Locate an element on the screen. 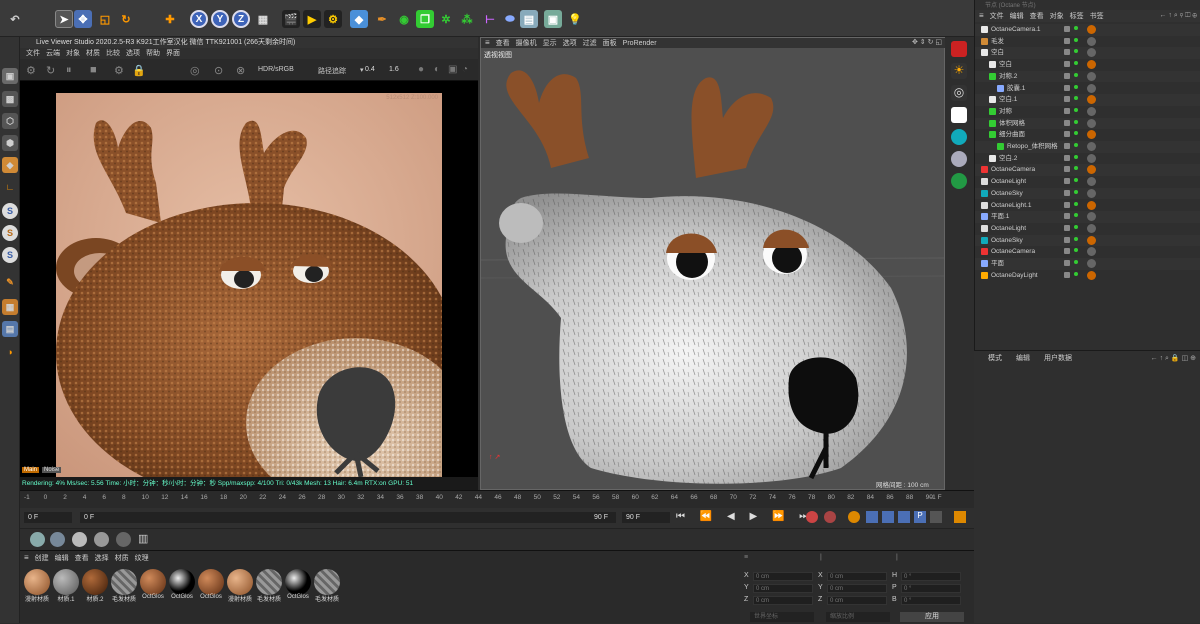 This screenshot has height=624, width=1200. object-row: OctaneCamera is located at coordinates (1087, 170).